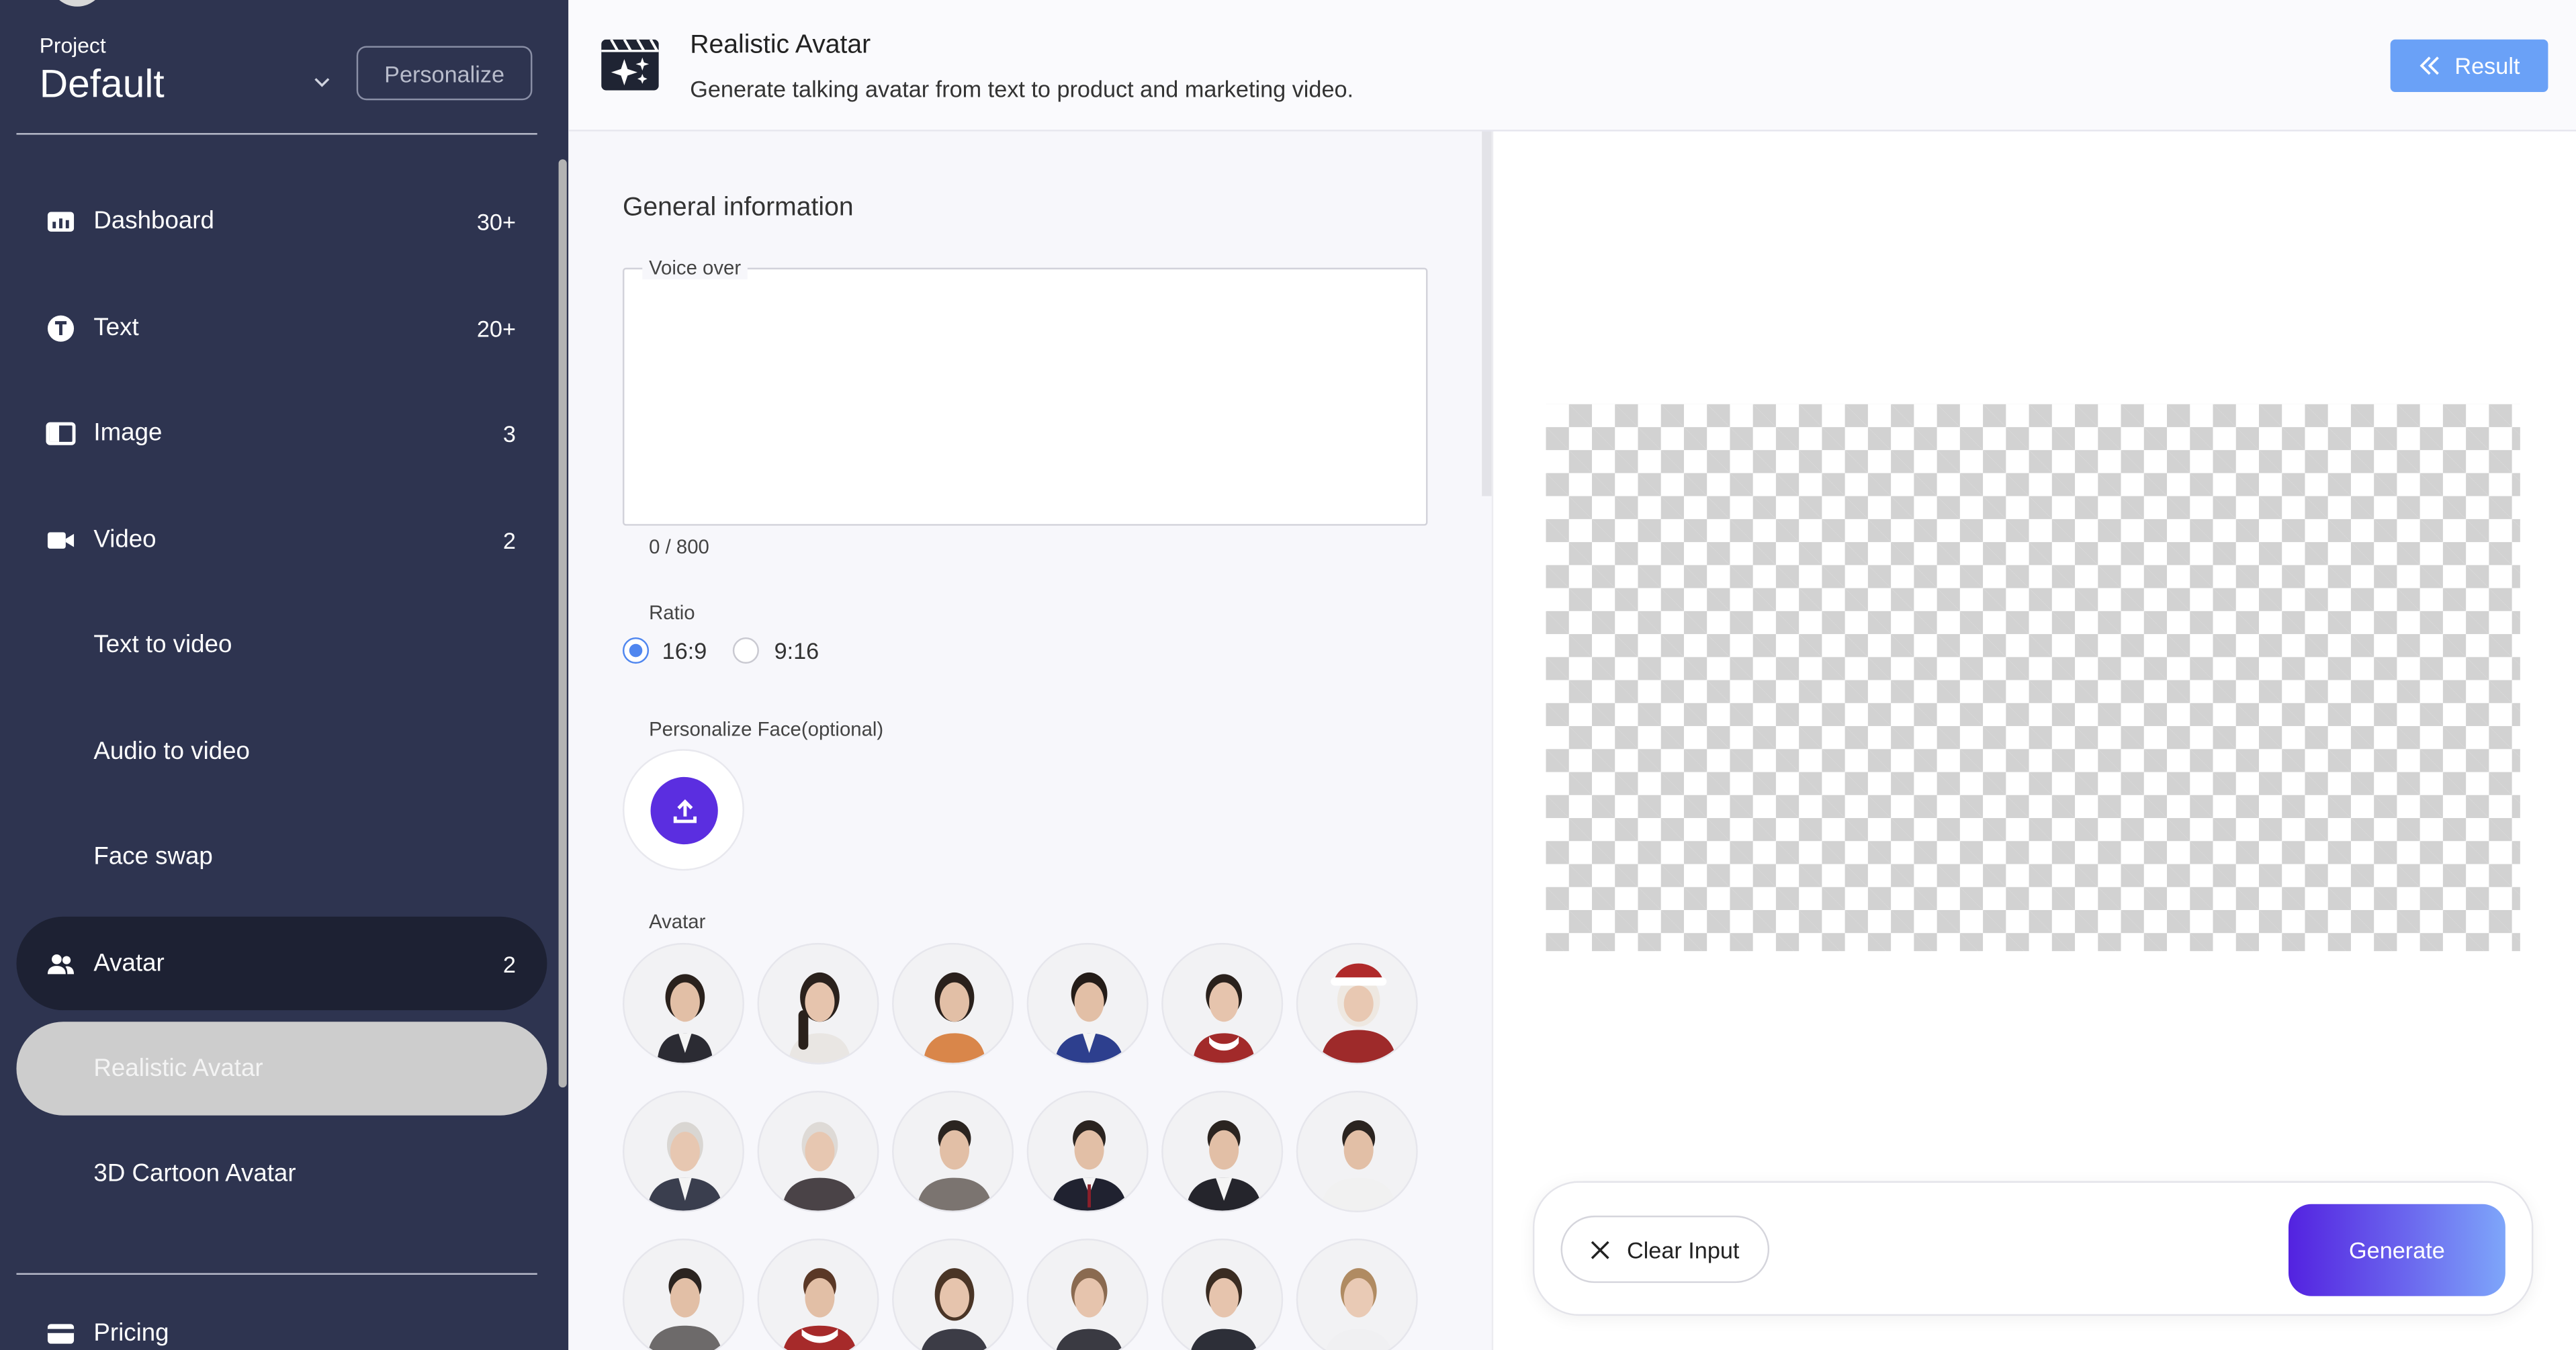 This screenshot has height=1350, width=2576. I want to click on sidebar-item-avatar: Avatar 2, so click(281, 964).